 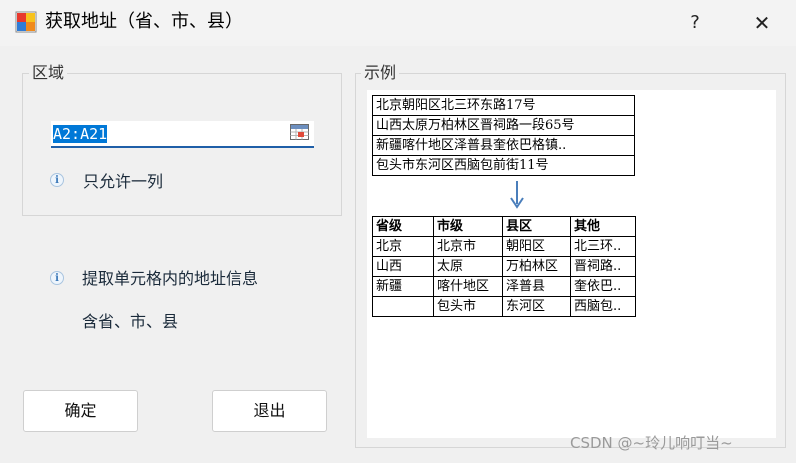 I want to click on table-cell: 北京市, so click(x=468, y=246).